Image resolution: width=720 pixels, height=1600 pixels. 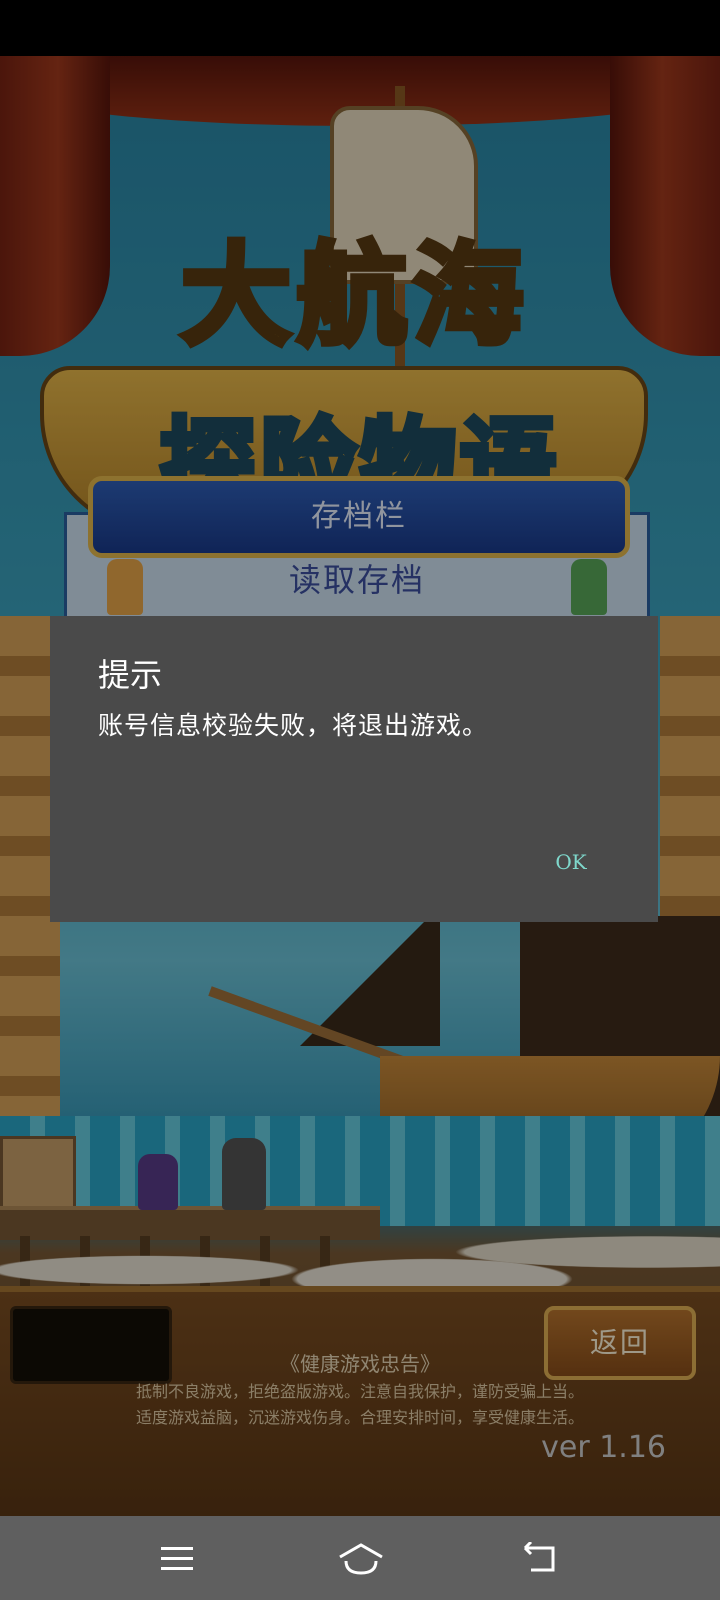 What do you see at coordinates (293, 725) in the screenshot?
I see `dialog-message: 账号信息校验失败，将退出游戏。` at bounding box center [293, 725].